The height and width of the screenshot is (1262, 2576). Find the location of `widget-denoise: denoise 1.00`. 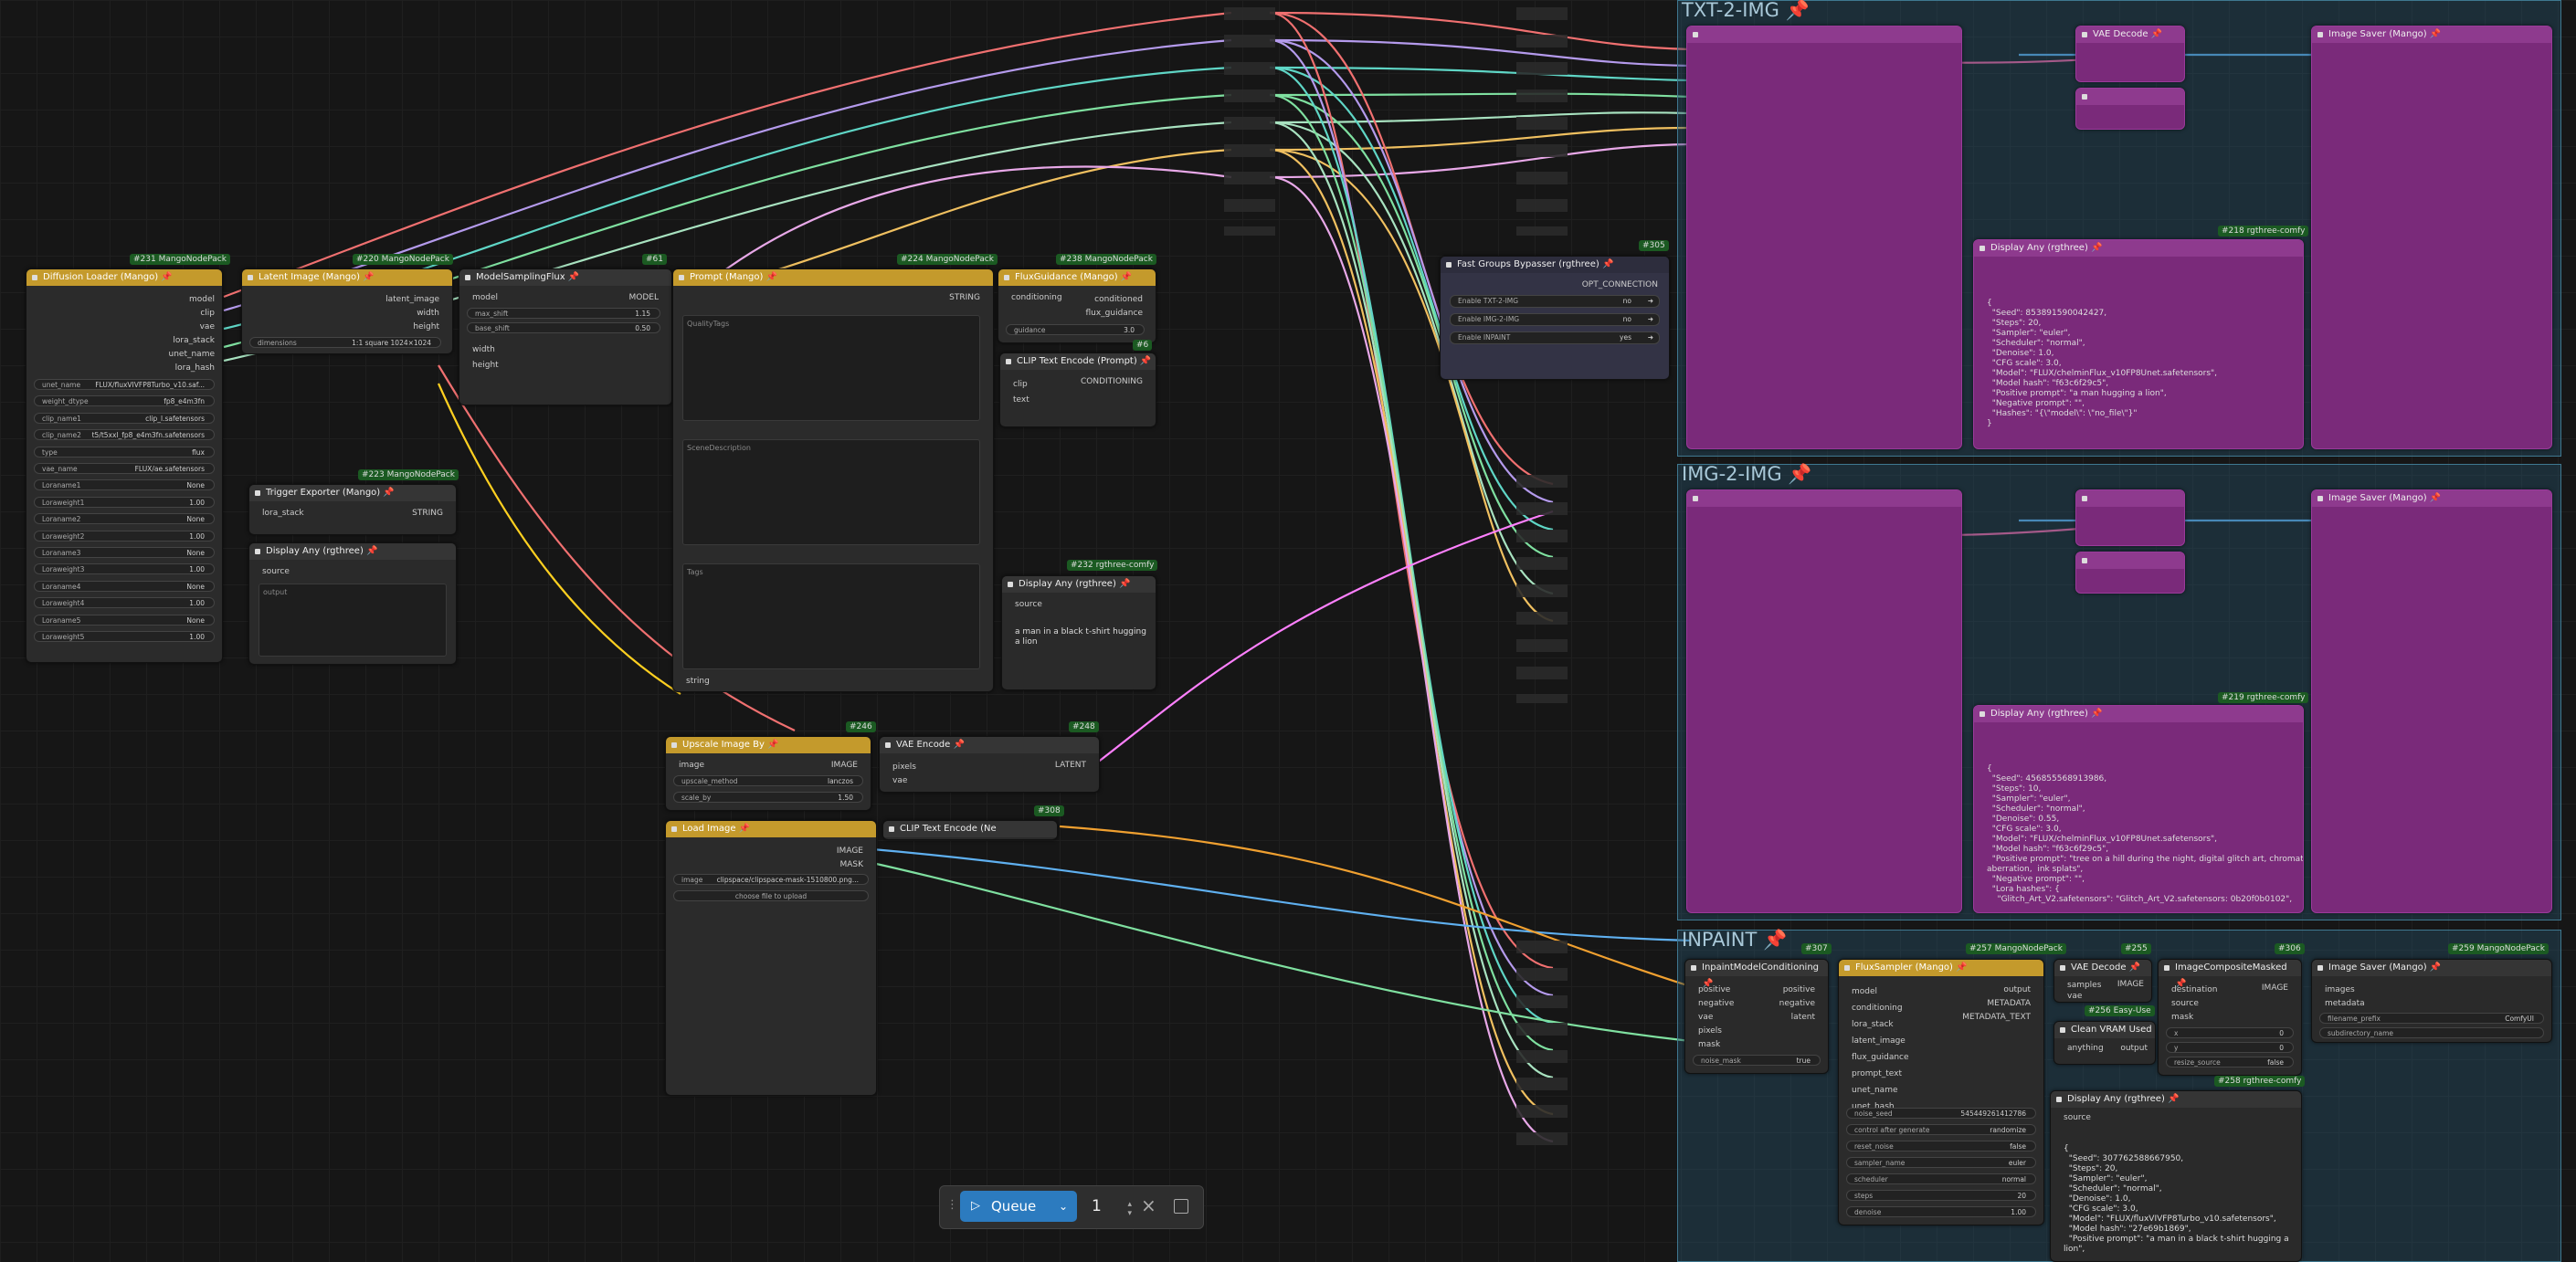

widget-denoise: denoise 1.00 is located at coordinates (1941, 1211).